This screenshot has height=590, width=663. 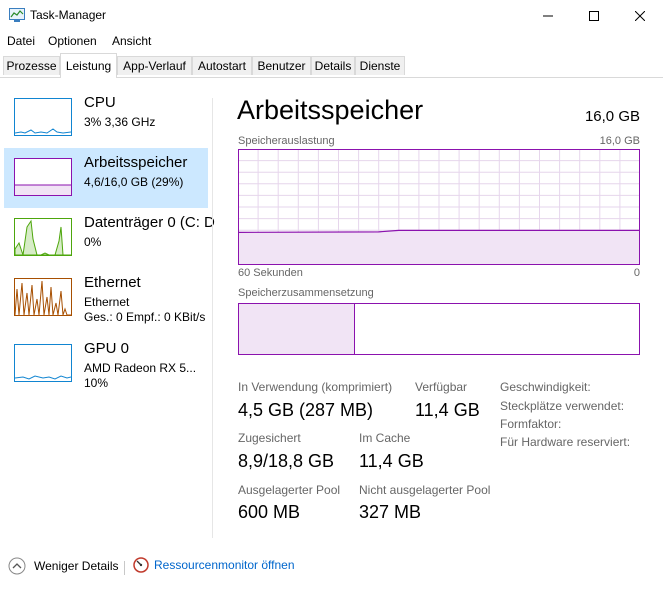 What do you see at coordinates (439, 247) in the screenshot?
I see `memory-usage-area` at bounding box center [439, 247].